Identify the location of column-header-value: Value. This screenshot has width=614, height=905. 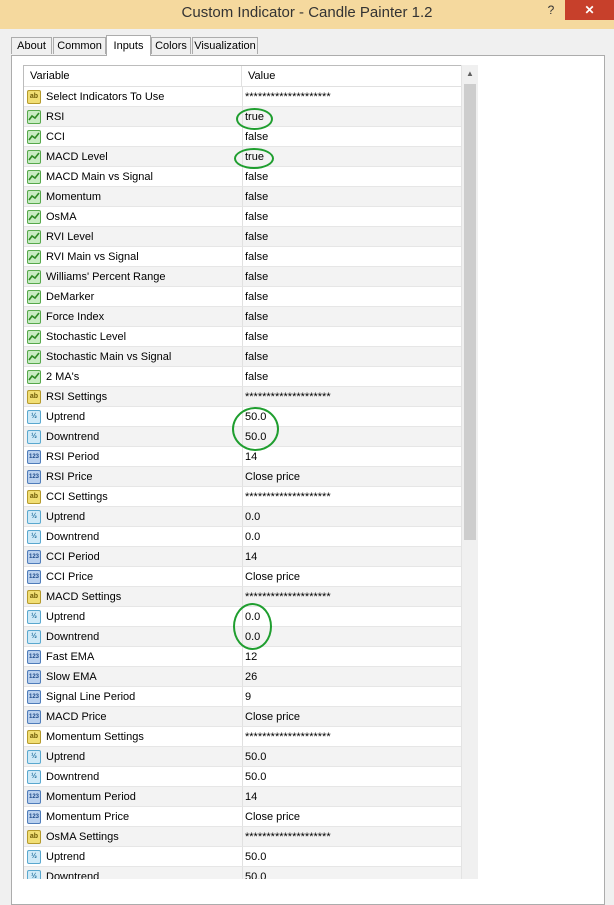
(356, 76).